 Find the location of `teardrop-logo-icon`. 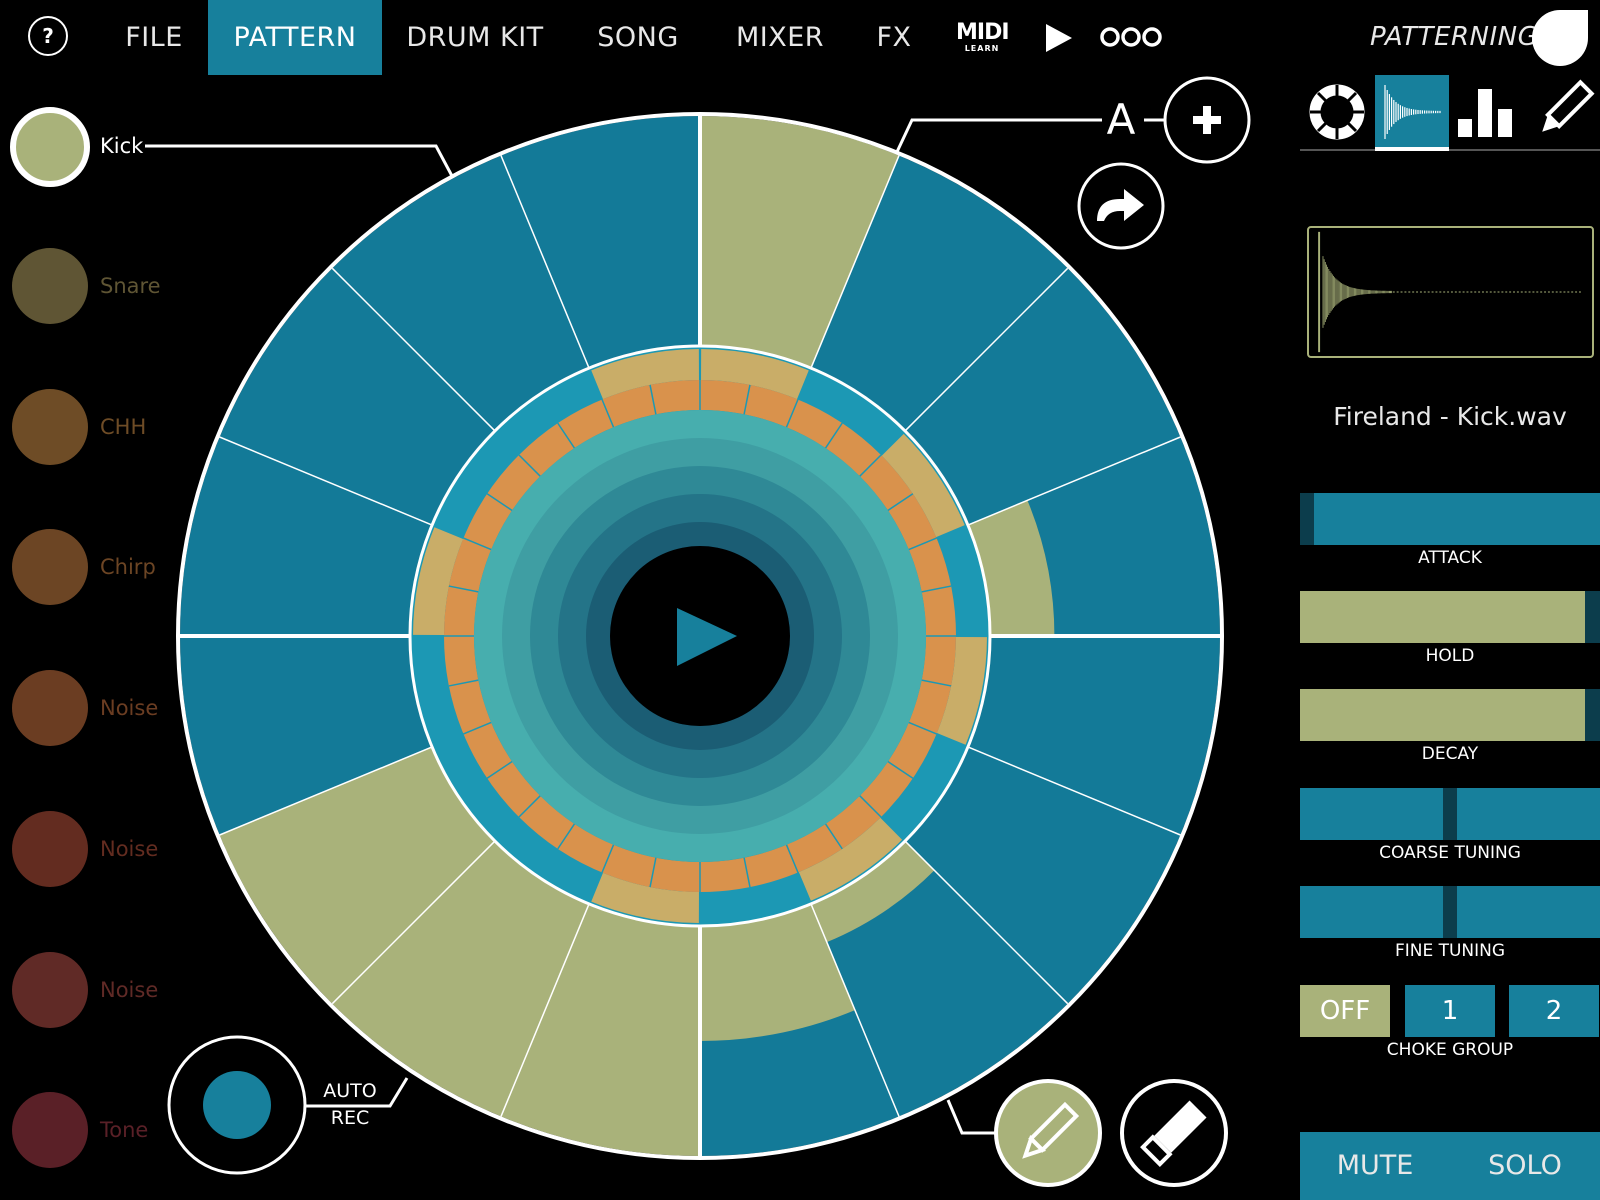

teardrop-logo-icon is located at coordinates (1560, 38).